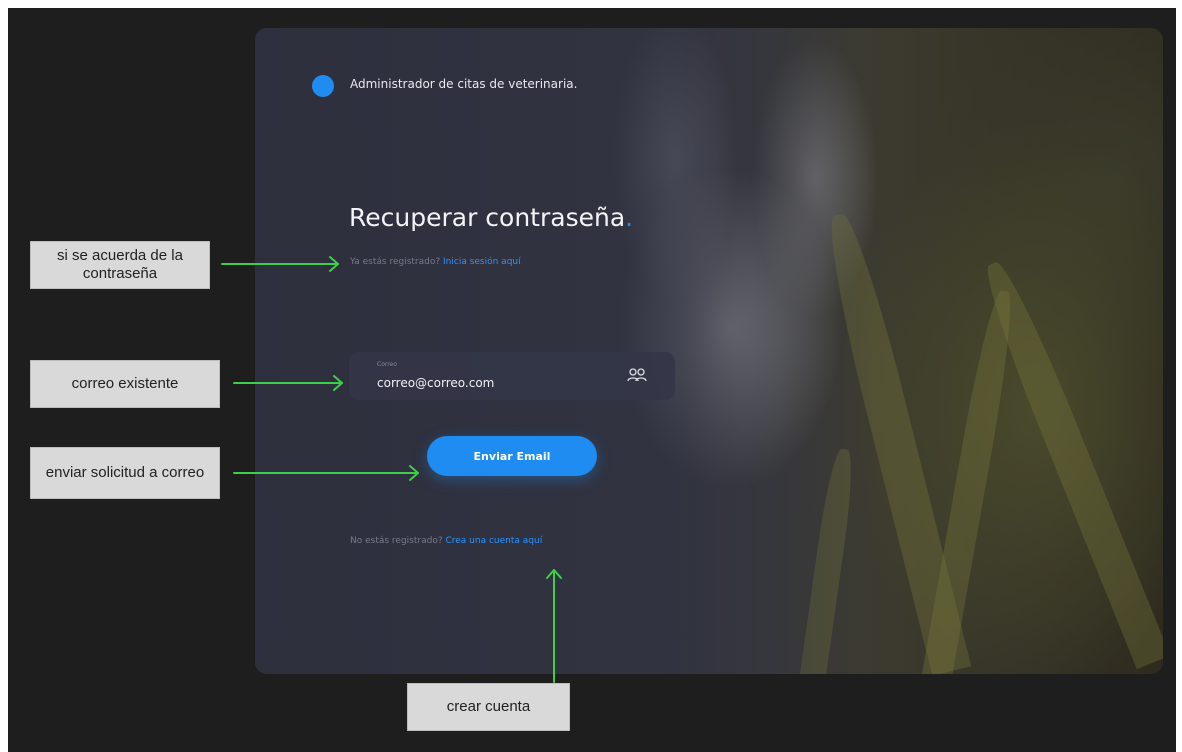 This screenshot has width=1182, height=752. Describe the element at coordinates (512, 456) in the screenshot. I see `send-email-button: Enviar Email` at that location.